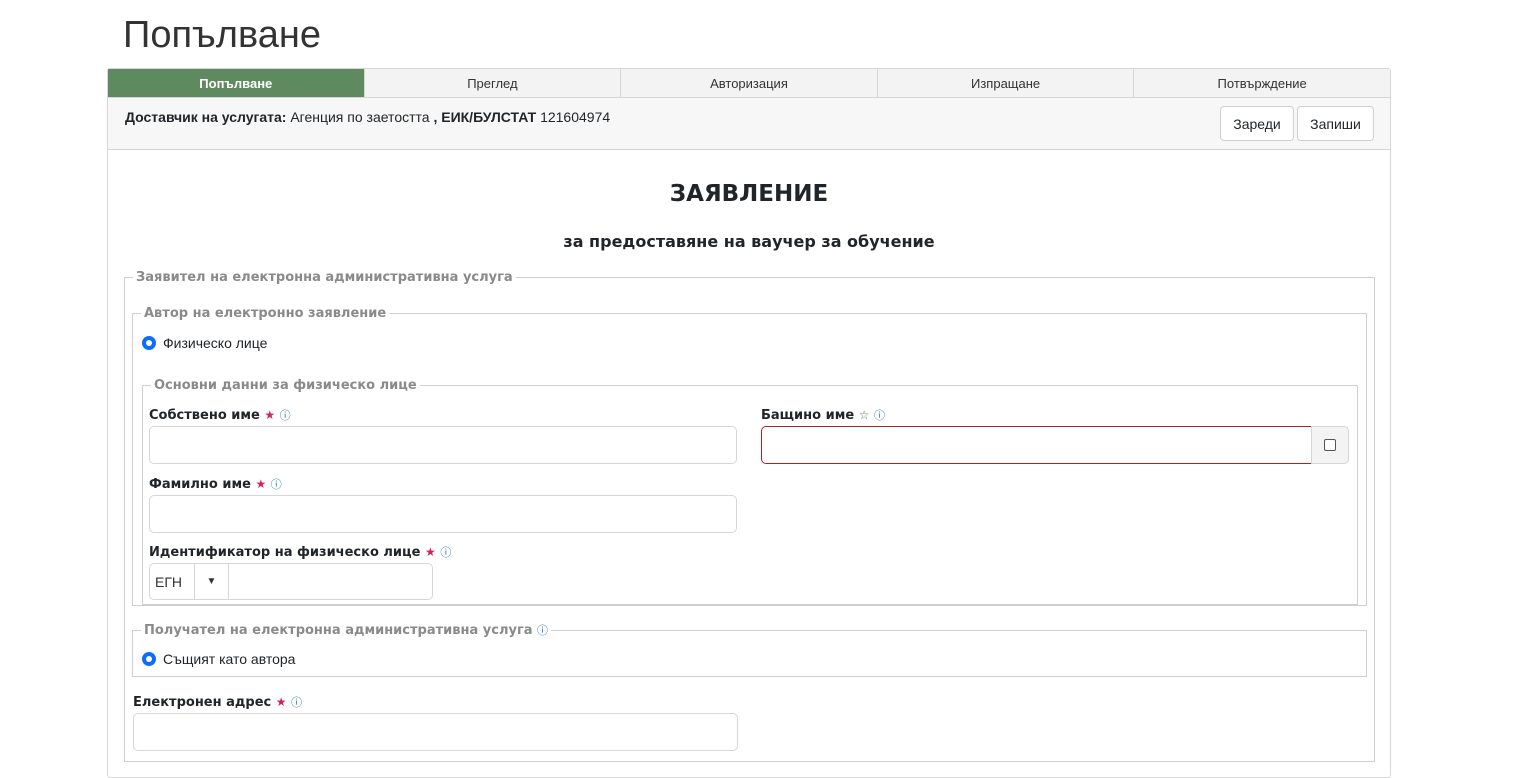 Image resolution: width=1515 pixels, height=778 pixels. I want to click on author-legend: Автор на електронно заявление, so click(265, 313).